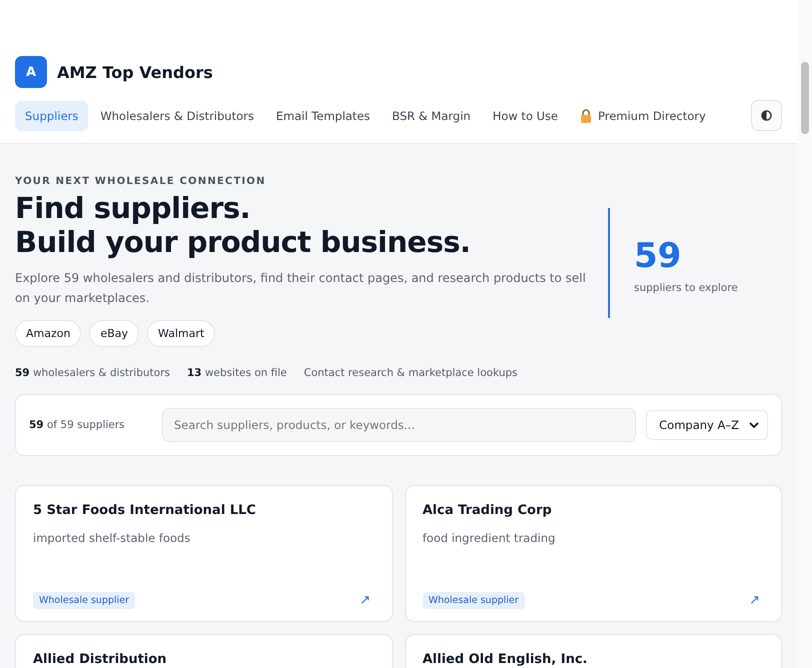 The height and width of the screenshot is (668, 812). What do you see at coordinates (411, 373) in the screenshot?
I see `stat-text: Contact research & marketplace lookups` at bounding box center [411, 373].